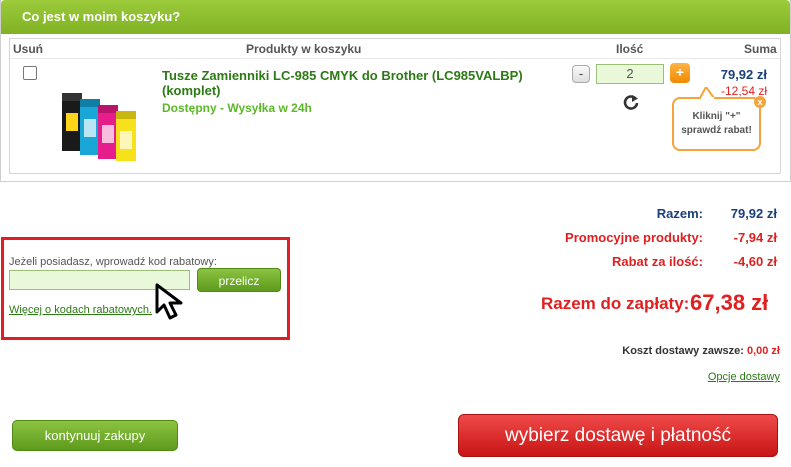 Image resolution: width=791 pixels, height=467 pixels. What do you see at coordinates (743, 74) in the screenshot?
I see `item-price: 79,92 zł` at bounding box center [743, 74].